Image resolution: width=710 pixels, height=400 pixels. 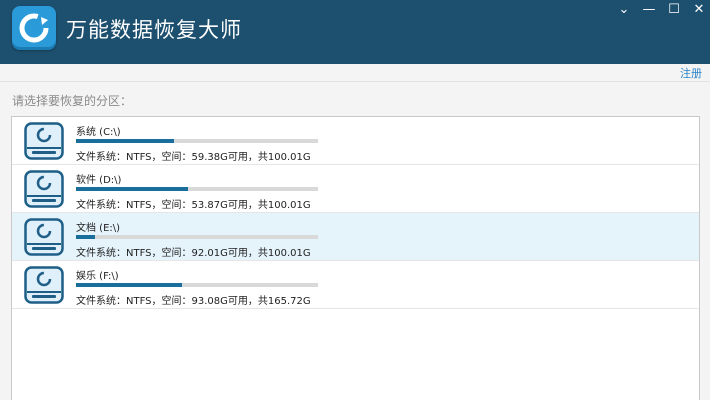 I want to click on sub-header-bar: 注册, so click(x=355, y=73).